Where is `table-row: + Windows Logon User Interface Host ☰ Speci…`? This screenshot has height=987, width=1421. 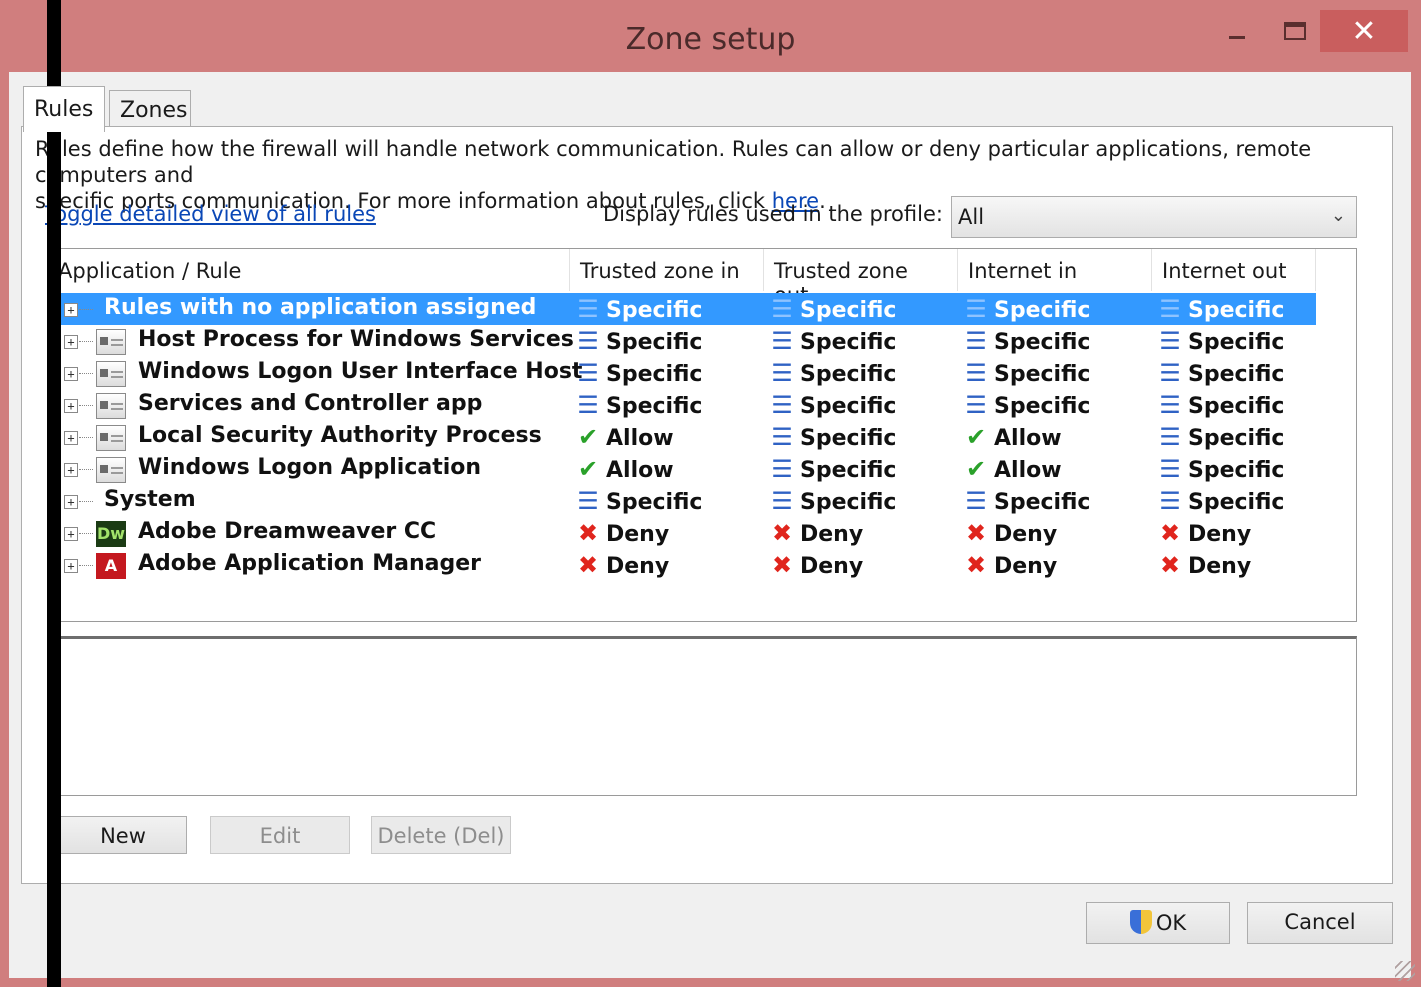
table-row: + Windows Logon User Interface Host ☰ Speci… is located at coordinates (682, 373).